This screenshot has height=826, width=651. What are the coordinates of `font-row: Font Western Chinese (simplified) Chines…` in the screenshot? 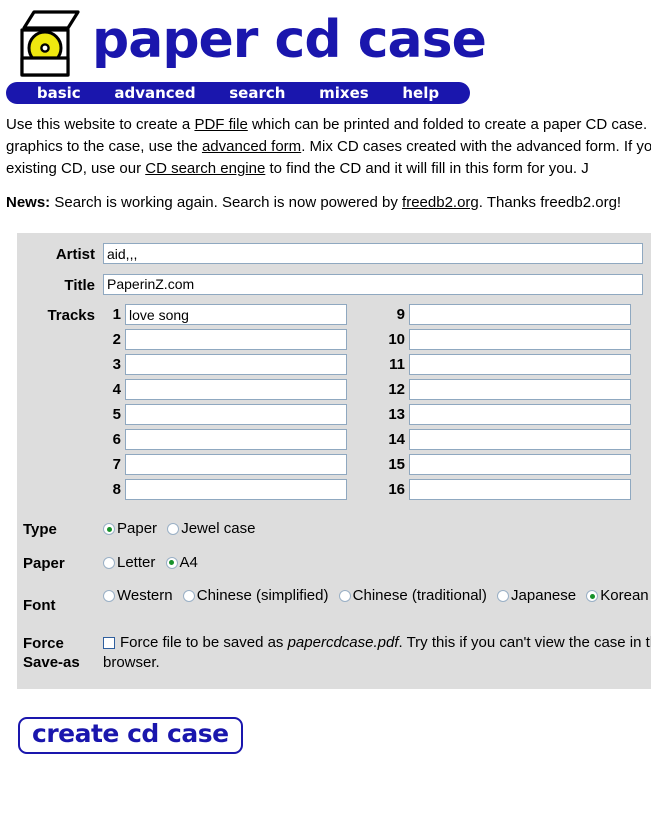 It's located at (334, 600).